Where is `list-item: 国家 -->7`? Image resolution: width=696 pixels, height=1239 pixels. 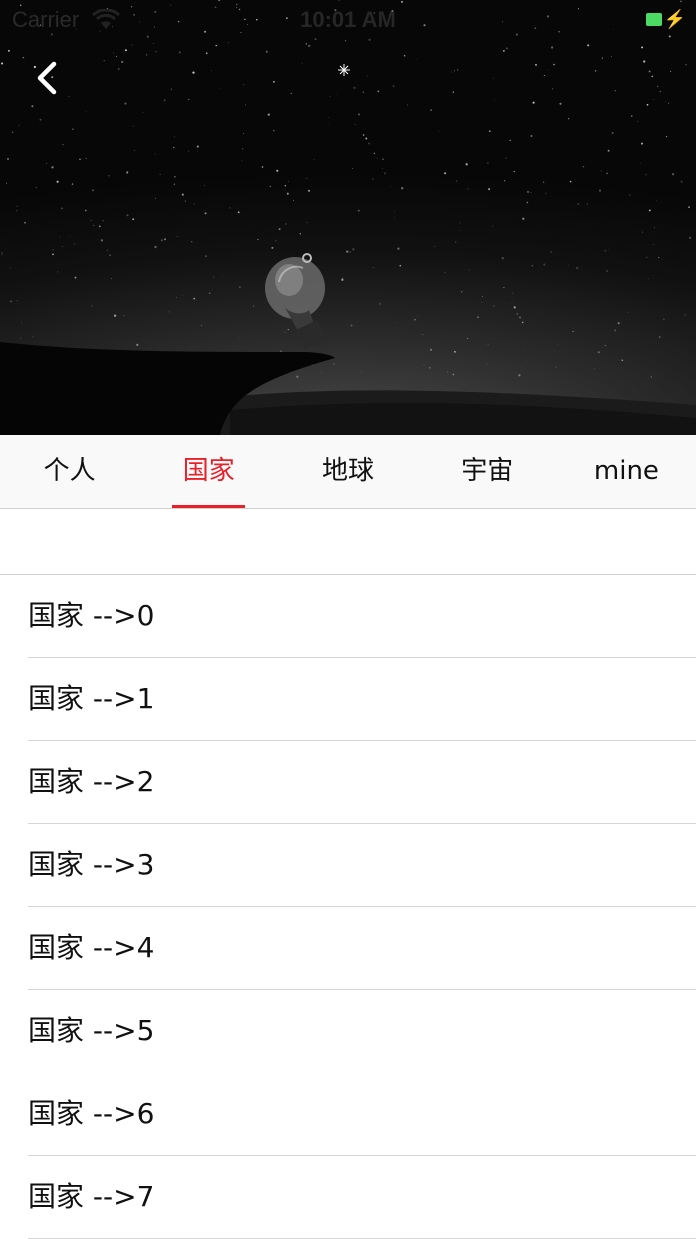
list-item: 国家 -->7 is located at coordinates (348, 1197).